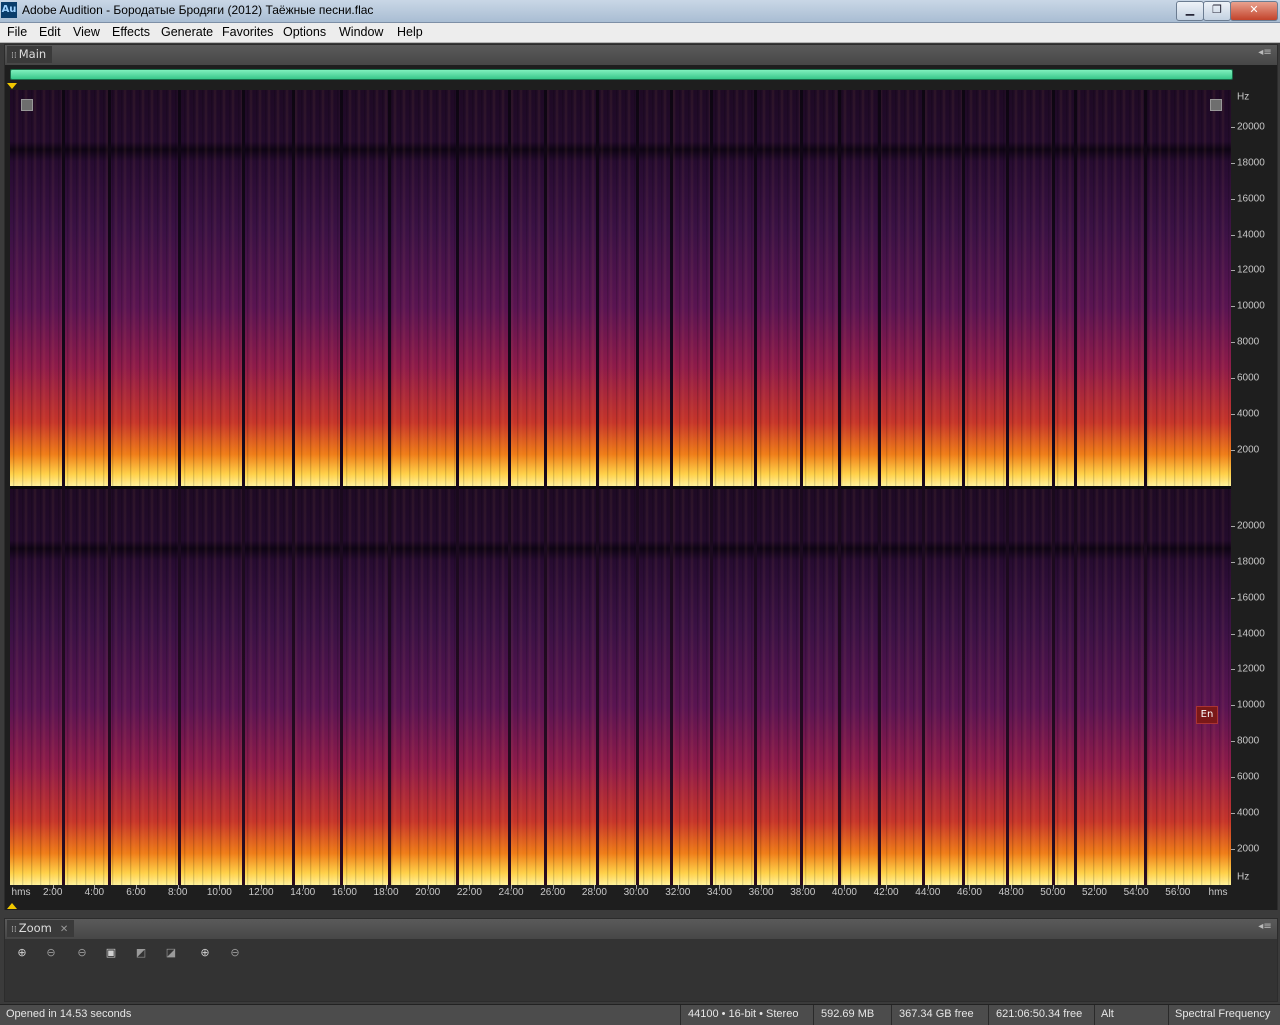 The height and width of the screenshot is (1025, 1280). I want to click on close-panel-icon: ✕, so click(64, 929).